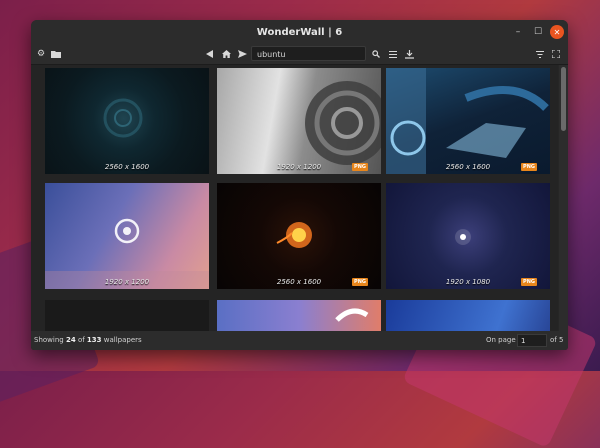  Describe the element at coordinates (81, 340) in the screenshot. I see `of-label: of` at that location.